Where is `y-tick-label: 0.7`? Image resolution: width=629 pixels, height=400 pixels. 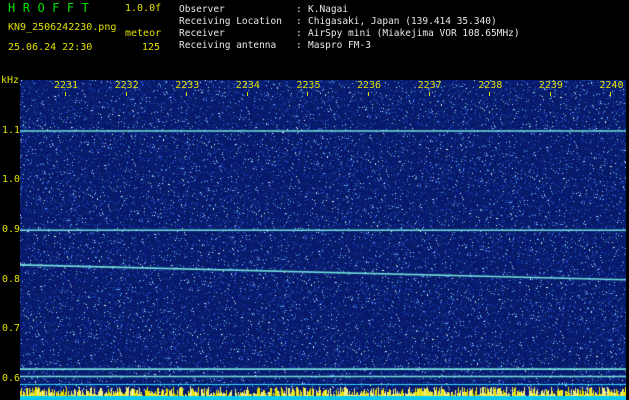
y-tick-label: 0.7 is located at coordinates (11, 328).